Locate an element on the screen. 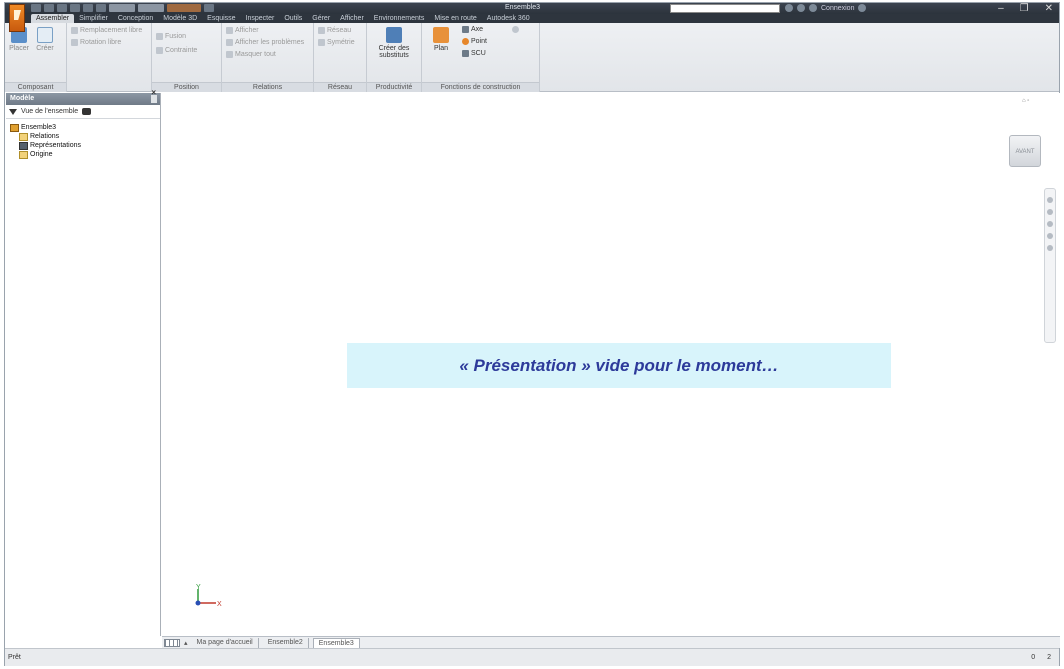 Image resolution: width=1064 pixels, height=669 pixels. measure-icon is located at coordinates (209, 8).